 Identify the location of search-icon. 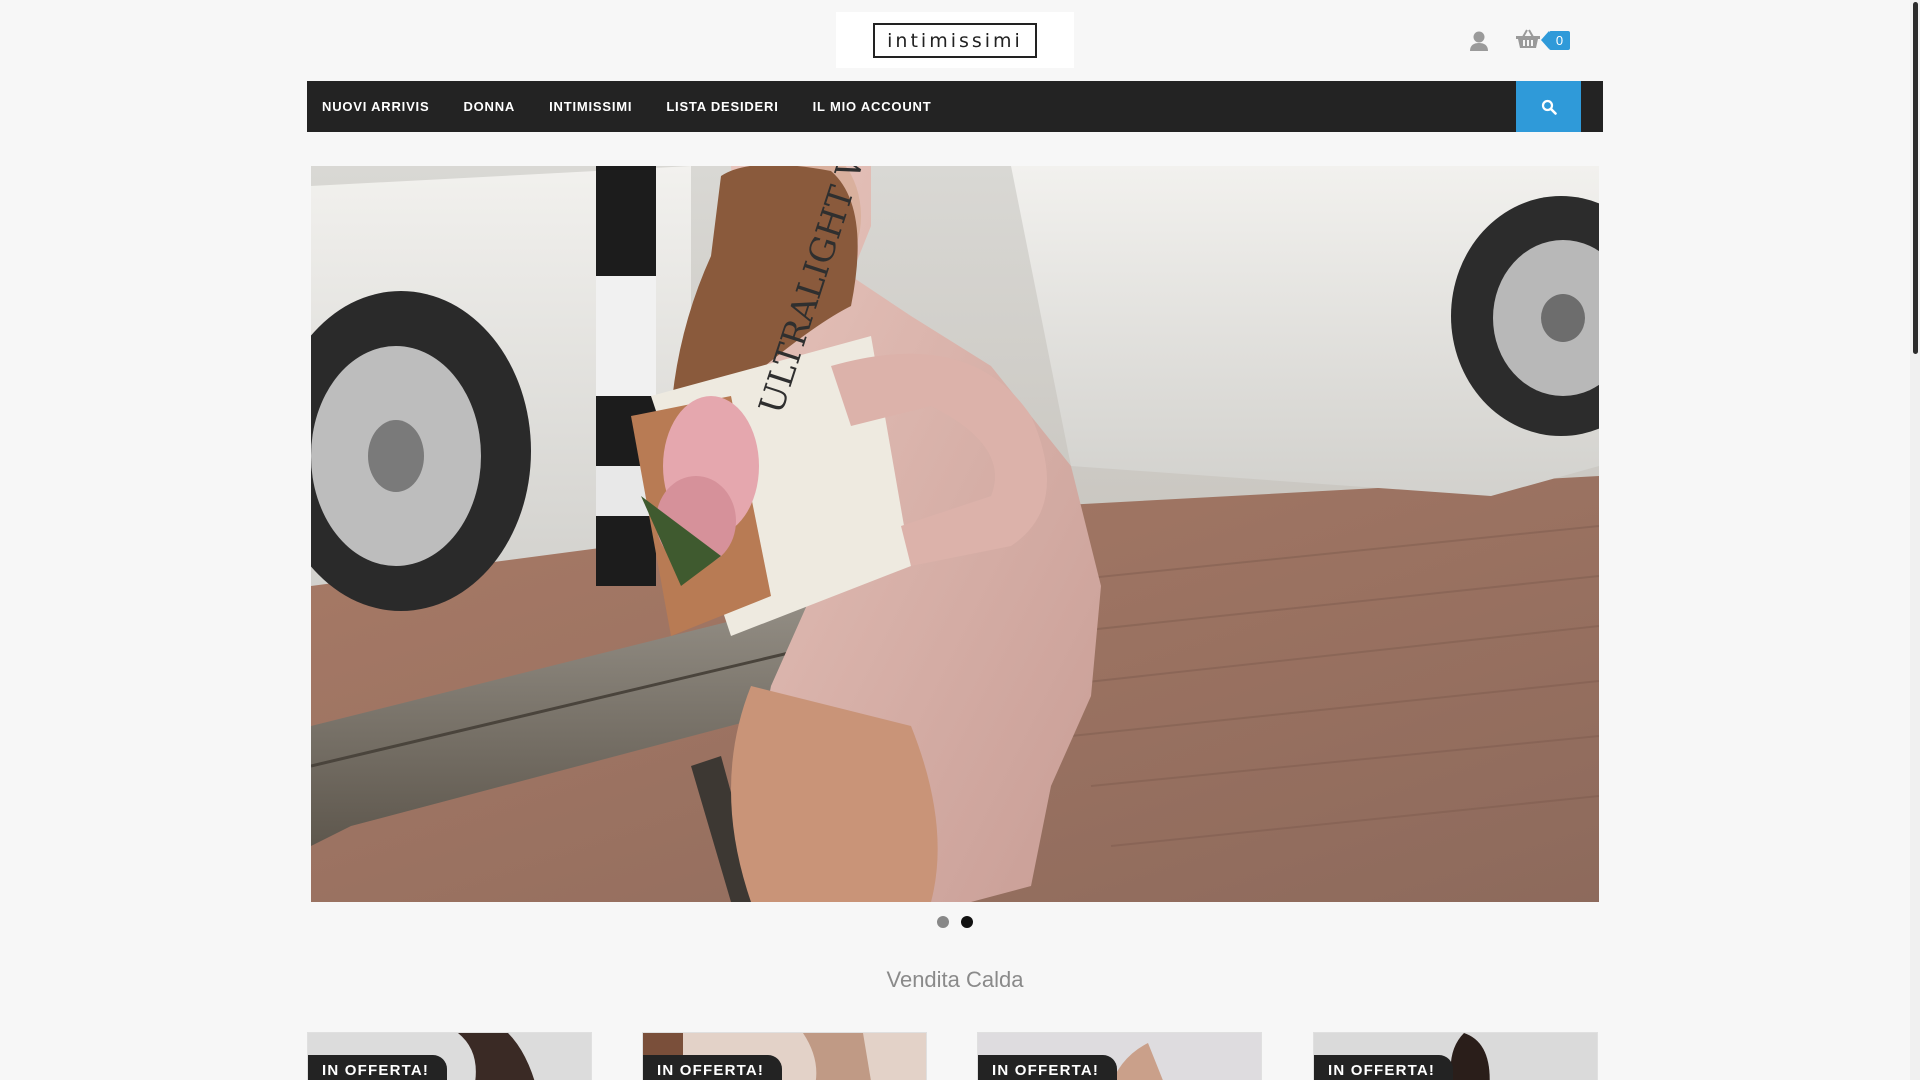
(1549, 107).